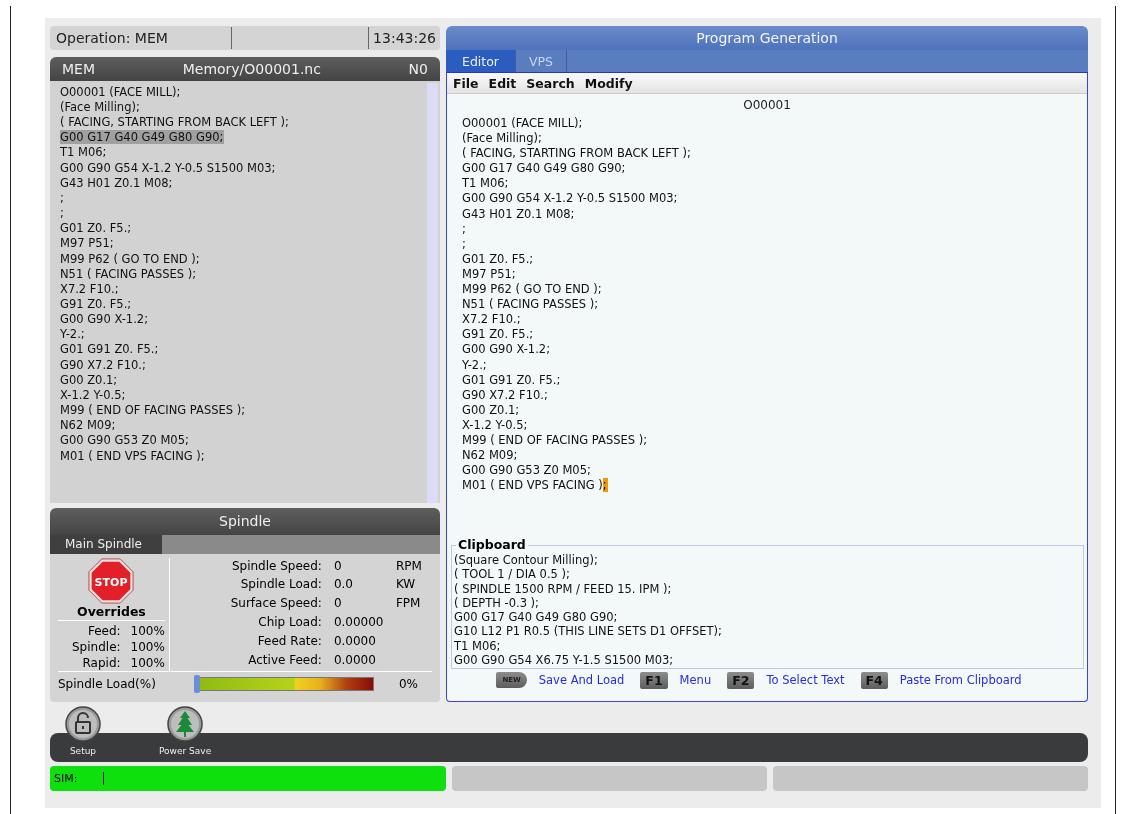 Image resolution: width=1125 pixels, height=814 pixels. What do you see at coordinates (481, 61) in the screenshot?
I see `editor-tab: Editor` at bounding box center [481, 61].